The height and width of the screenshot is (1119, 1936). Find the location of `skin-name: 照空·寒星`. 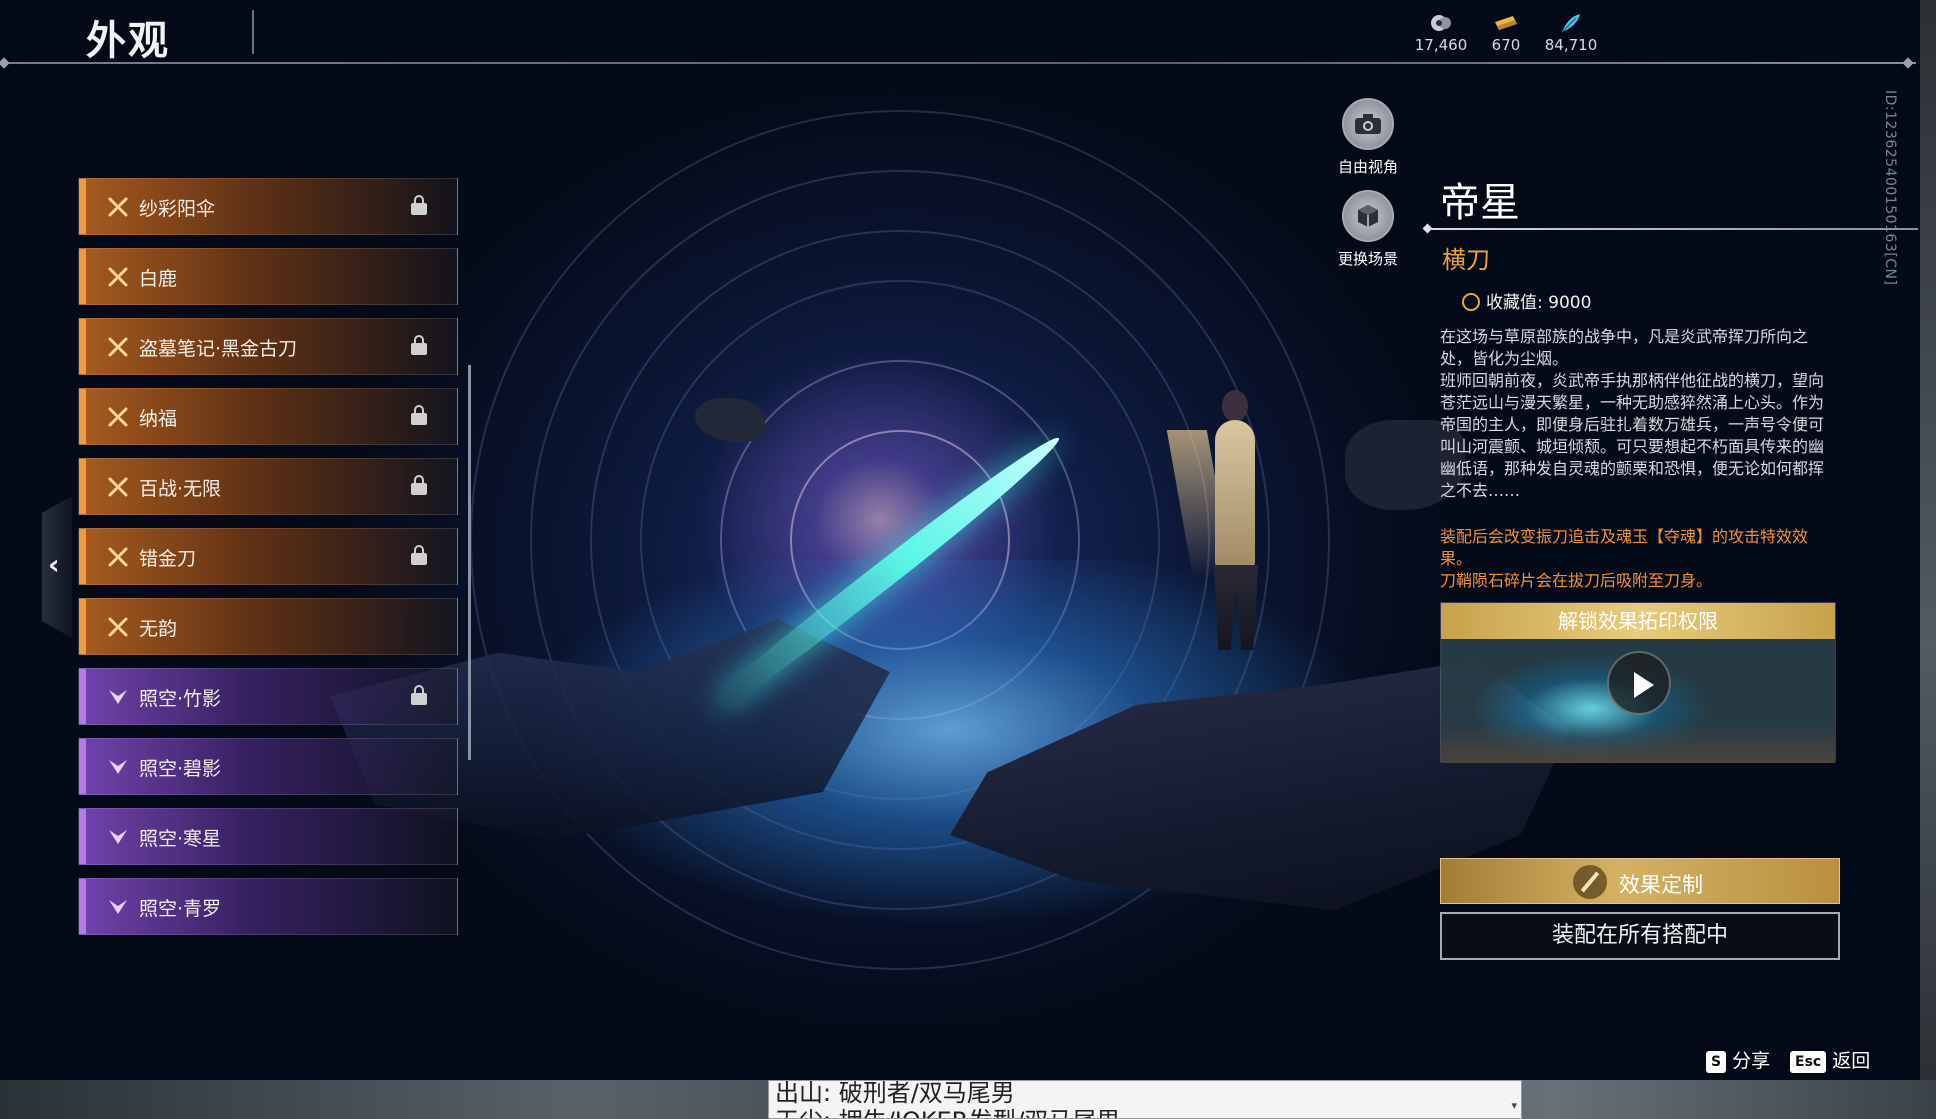

skin-name: 照空·寒星 is located at coordinates (180, 839).